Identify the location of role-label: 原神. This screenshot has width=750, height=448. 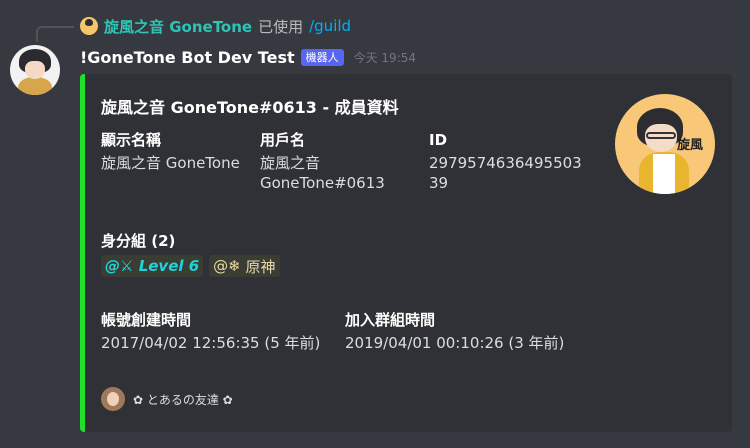
(260, 266).